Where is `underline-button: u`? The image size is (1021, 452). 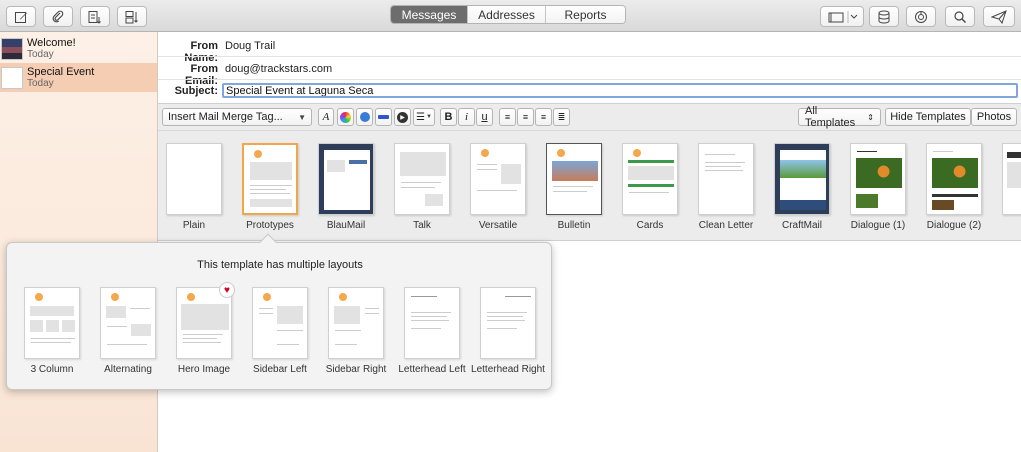
underline-button: u is located at coordinates (484, 117).